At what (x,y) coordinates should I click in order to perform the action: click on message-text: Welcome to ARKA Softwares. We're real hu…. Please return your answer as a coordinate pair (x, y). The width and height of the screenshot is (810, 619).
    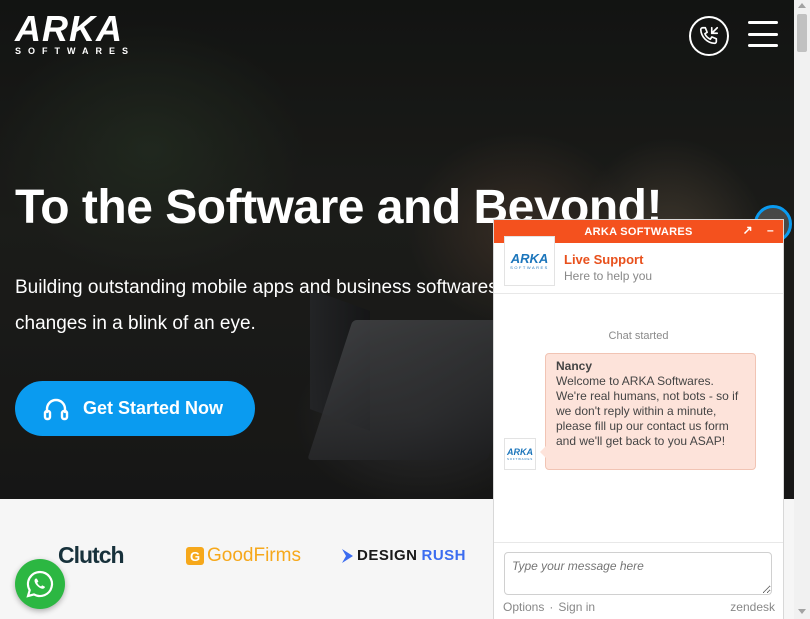
    Looking at the image, I should click on (647, 411).